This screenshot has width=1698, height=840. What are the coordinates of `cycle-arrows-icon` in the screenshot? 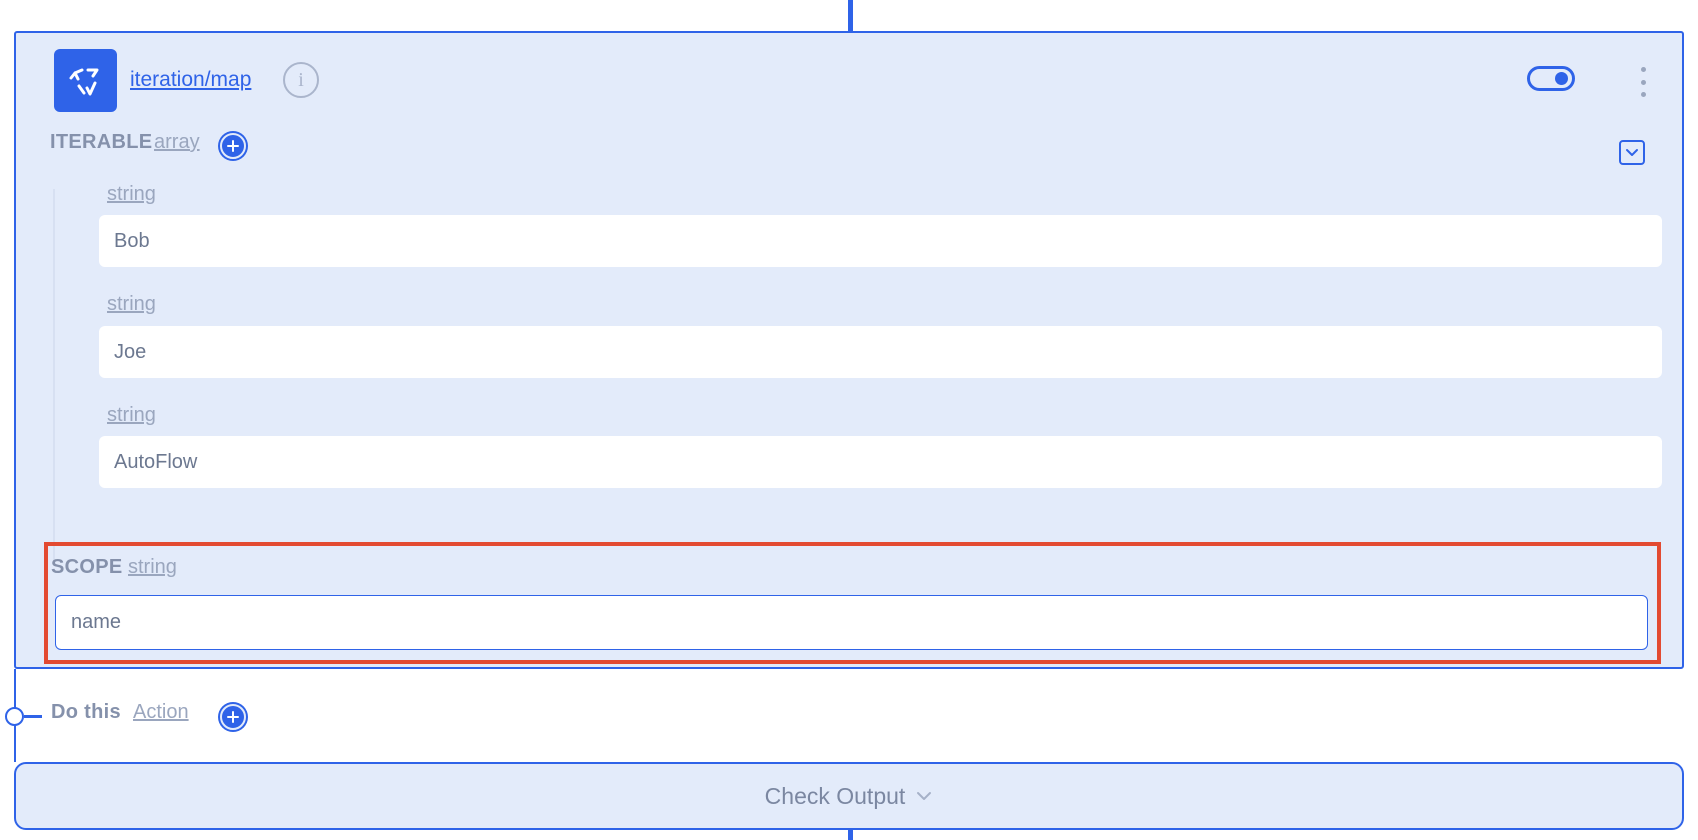 It's located at (83, 81).